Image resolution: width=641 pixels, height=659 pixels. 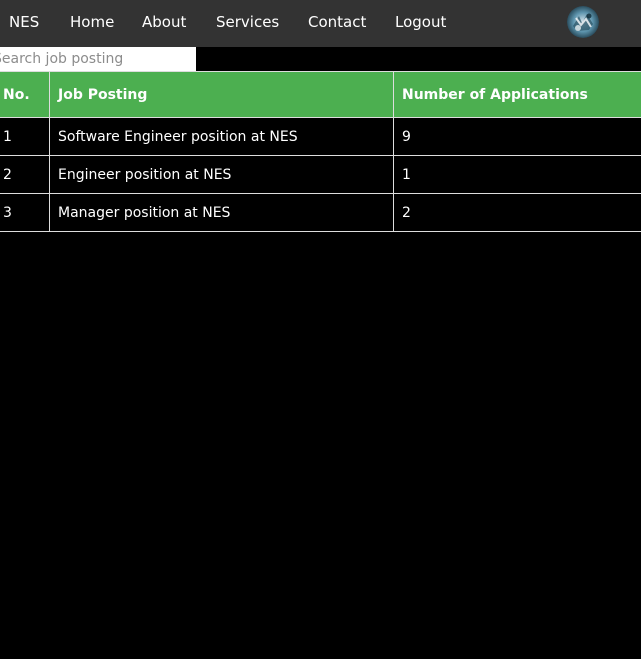 I want to click on column-header-job-posting: Job Posting, so click(x=221, y=94).